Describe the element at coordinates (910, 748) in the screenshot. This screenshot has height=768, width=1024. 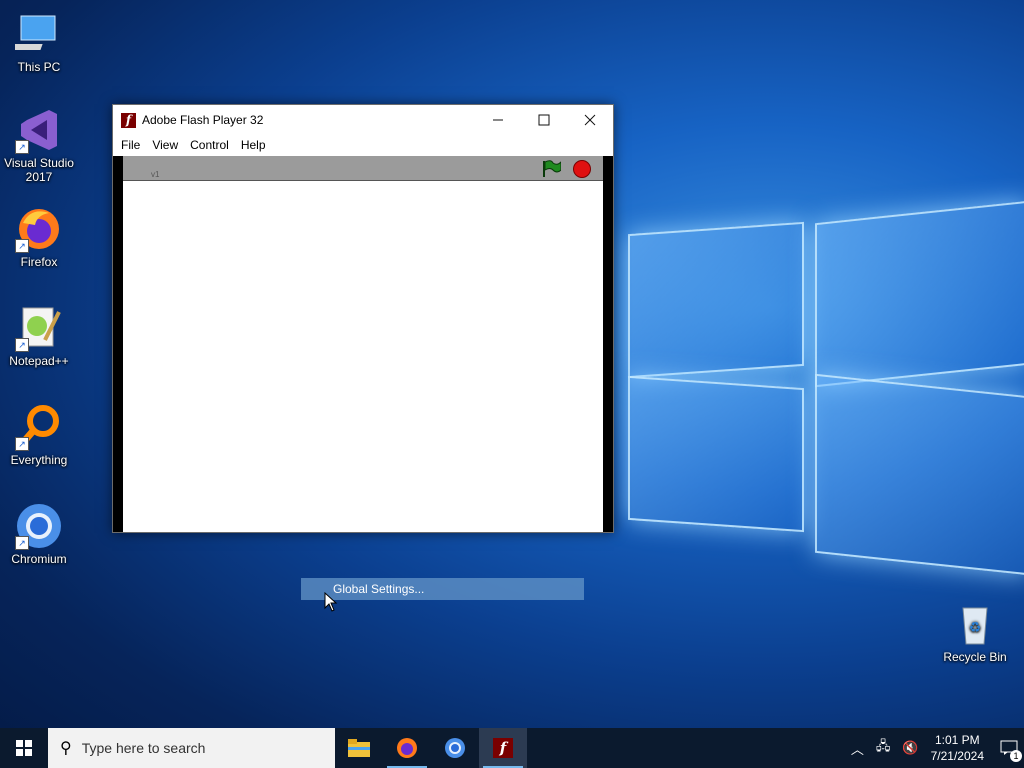
I see `volume-muted-icon: 🔇` at that location.